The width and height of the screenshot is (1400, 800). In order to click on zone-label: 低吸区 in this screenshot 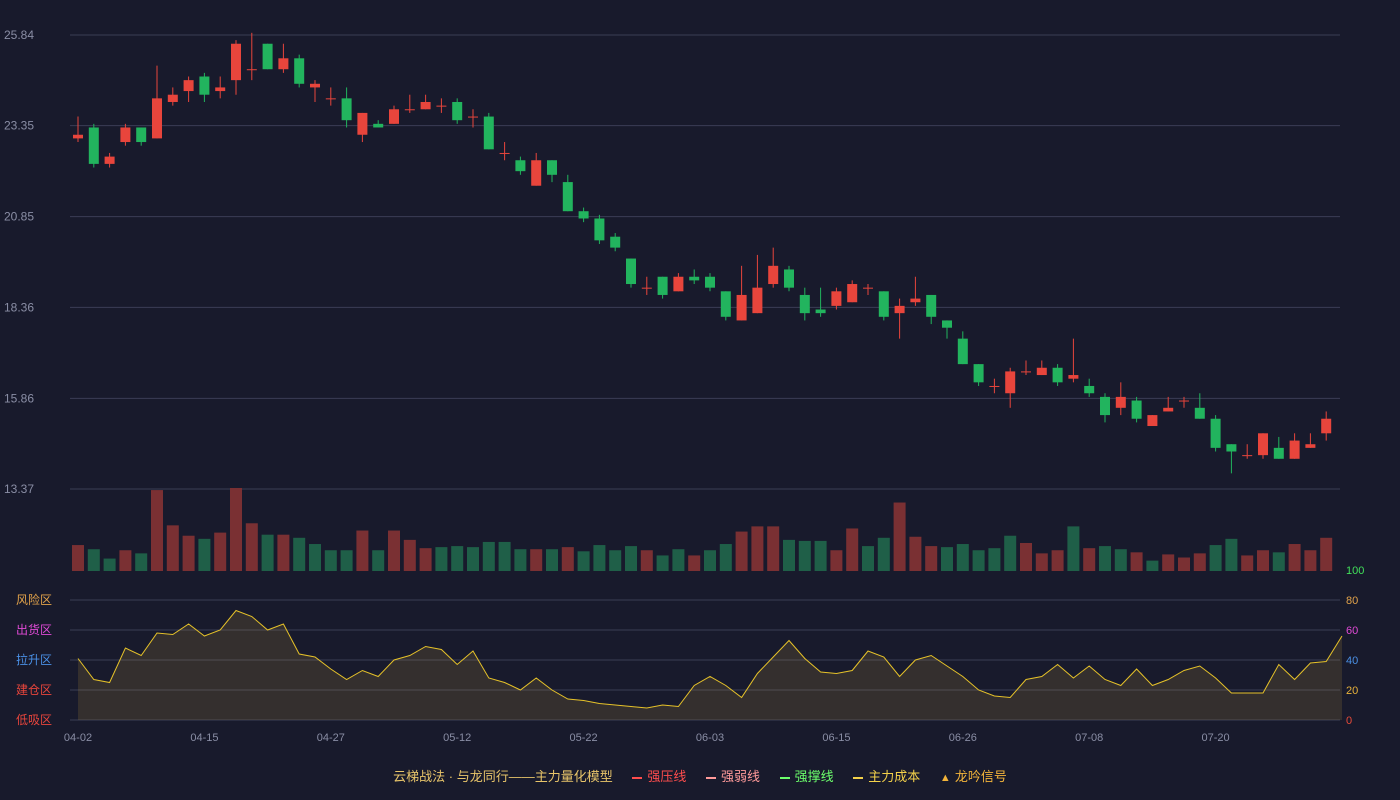, I will do `click(34, 720)`.